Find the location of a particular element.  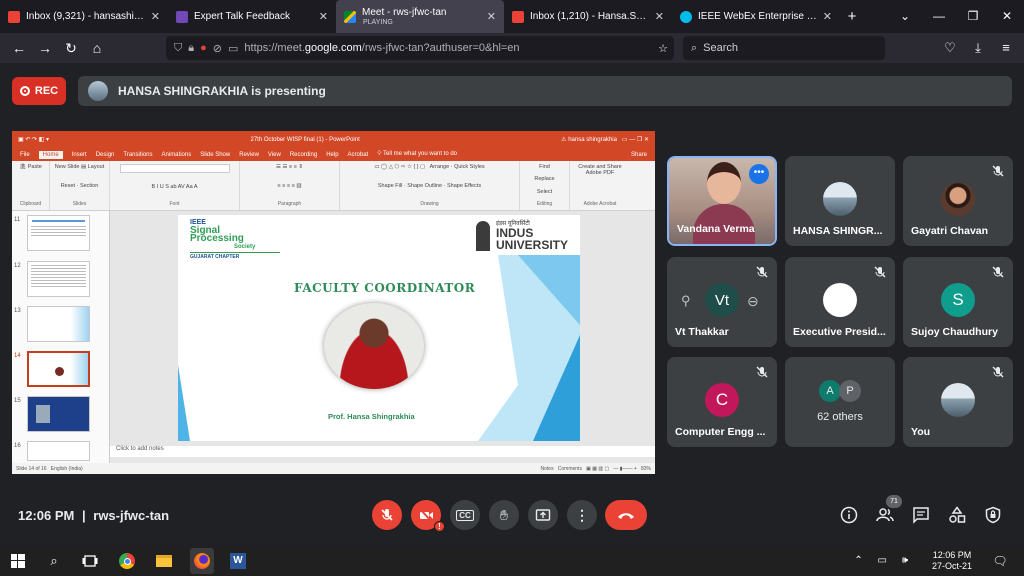

font-name-box is located at coordinates (174, 168).